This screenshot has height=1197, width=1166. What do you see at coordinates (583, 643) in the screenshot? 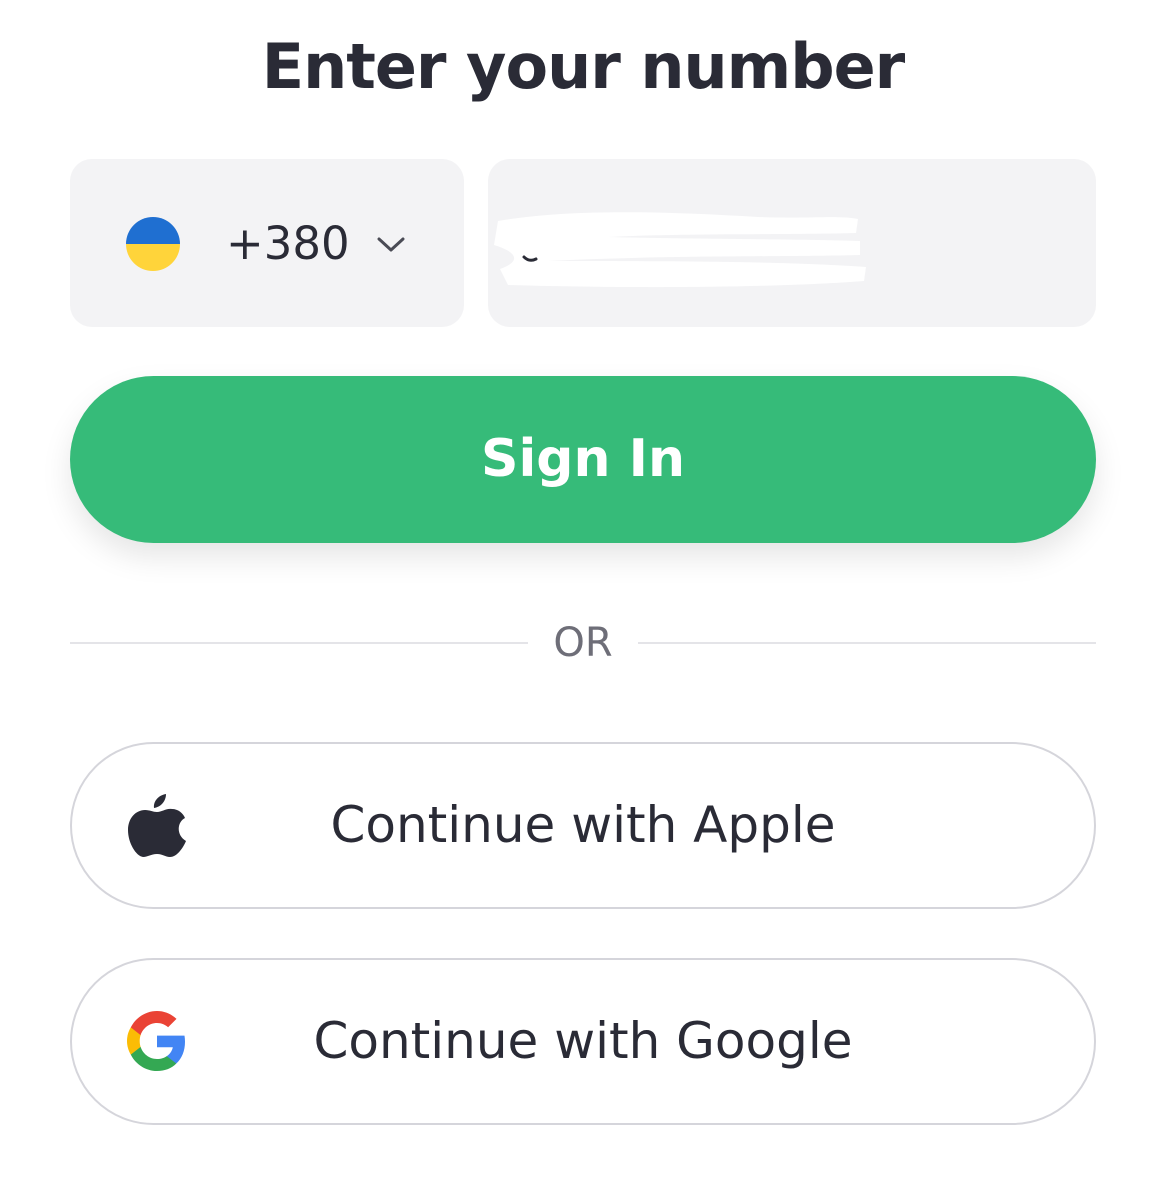
I see `or-divider-label: OR` at bounding box center [583, 643].